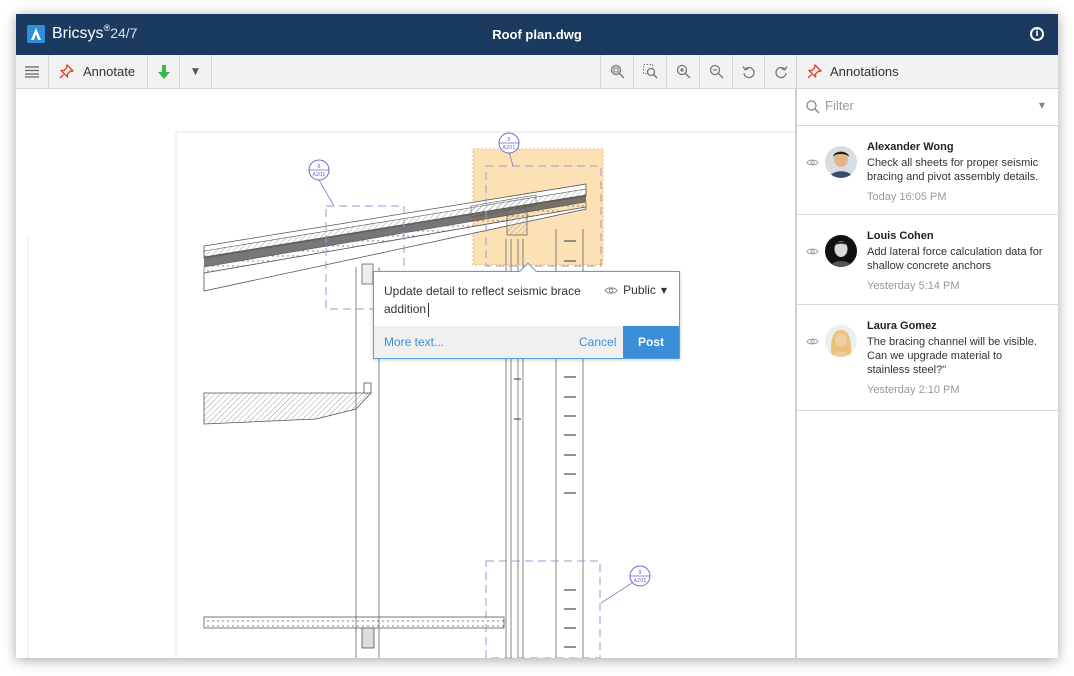 This screenshot has height=676, width=1074. Describe the element at coordinates (864, 71) in the screenshot. I see `panel-title: Annotations` at that location.